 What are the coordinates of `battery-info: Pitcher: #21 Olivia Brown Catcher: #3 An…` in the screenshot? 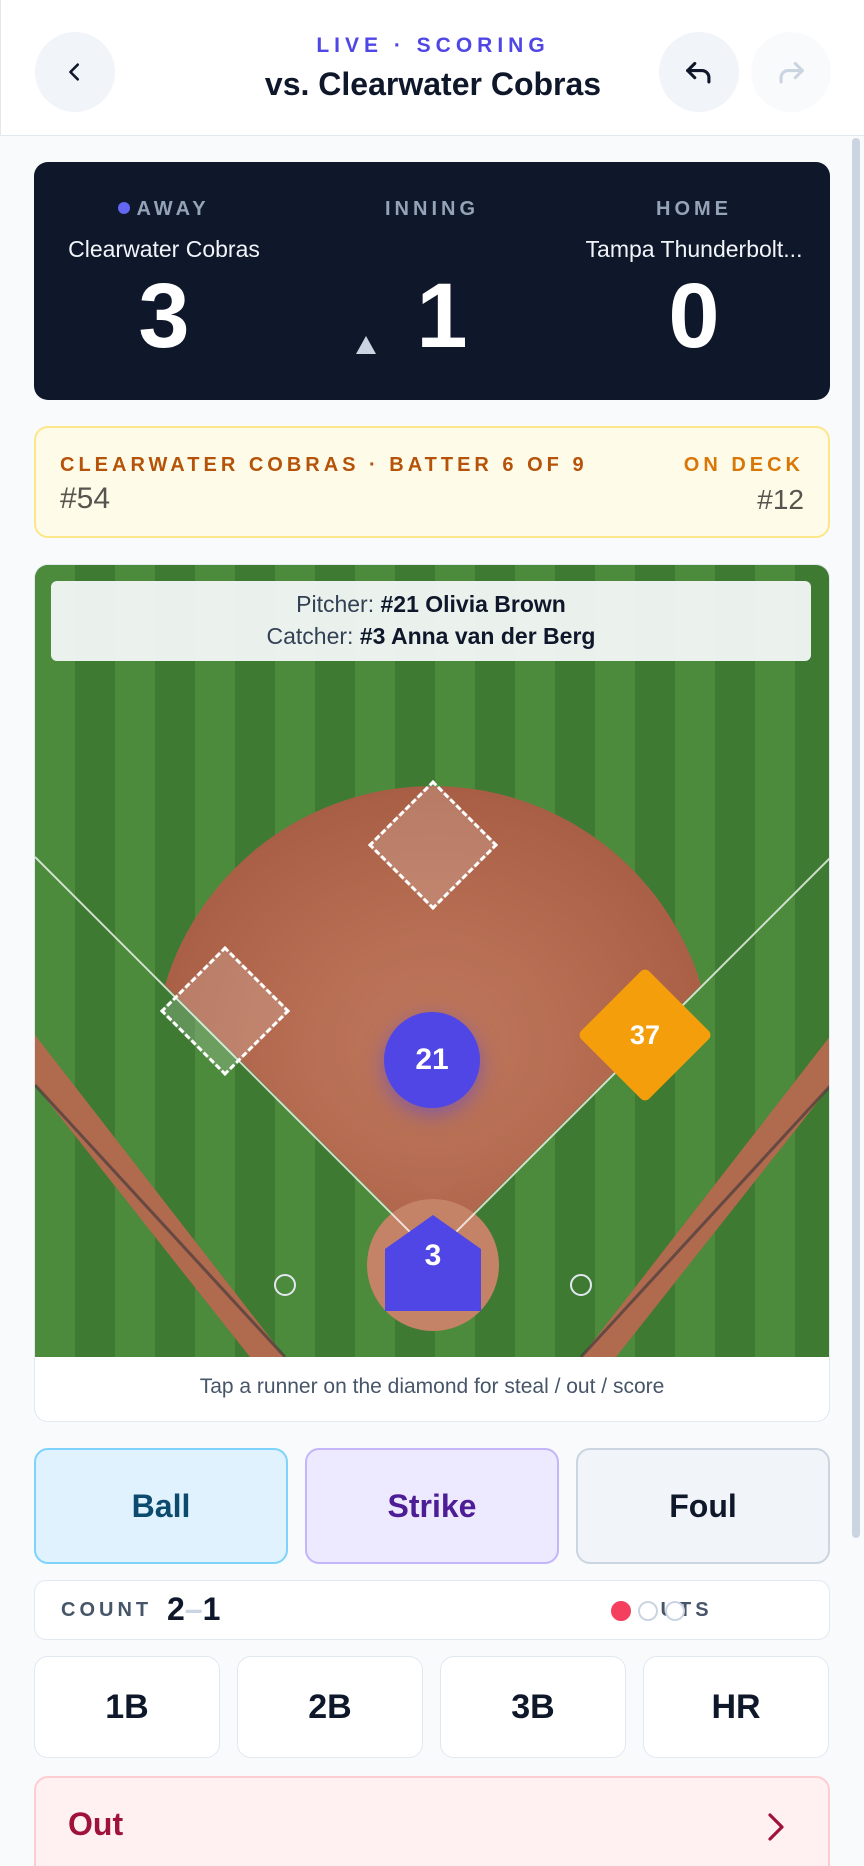 It's located at (431, 621).